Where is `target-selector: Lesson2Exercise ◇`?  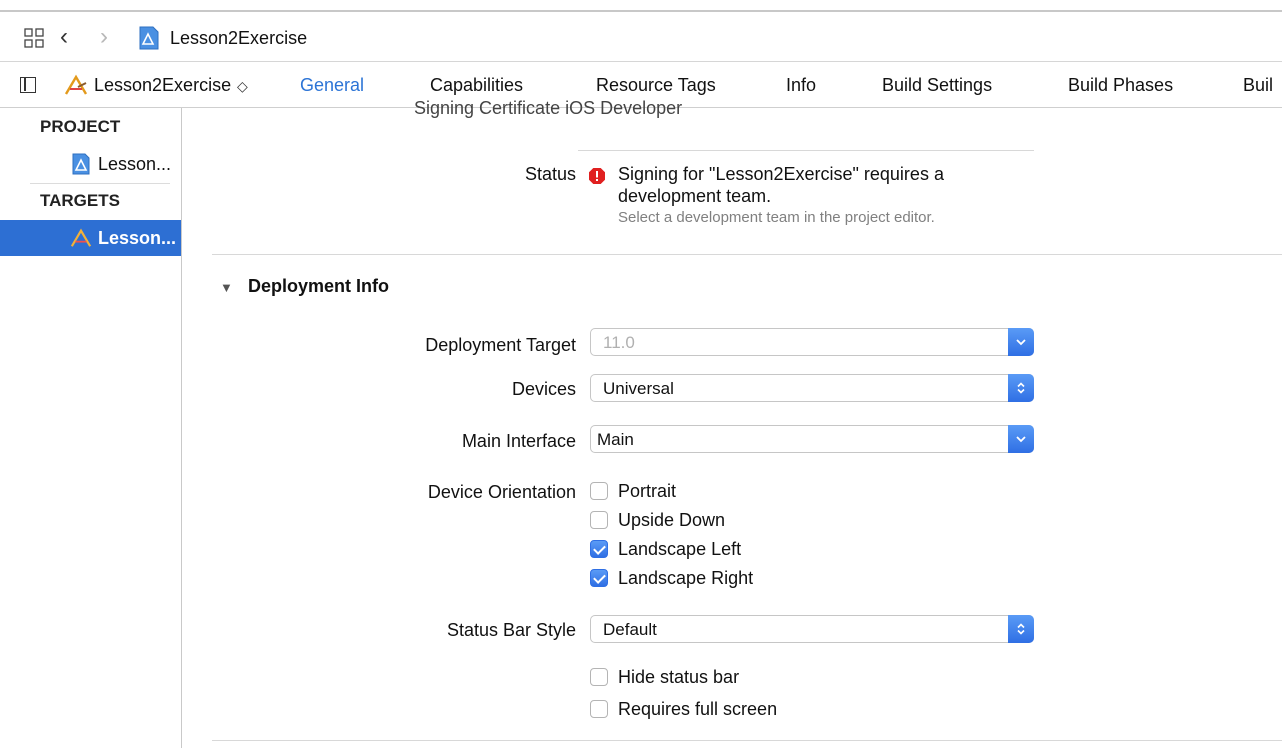
target-selector: Lesson2Exercise ◇ is located at coordinates (171, 85).